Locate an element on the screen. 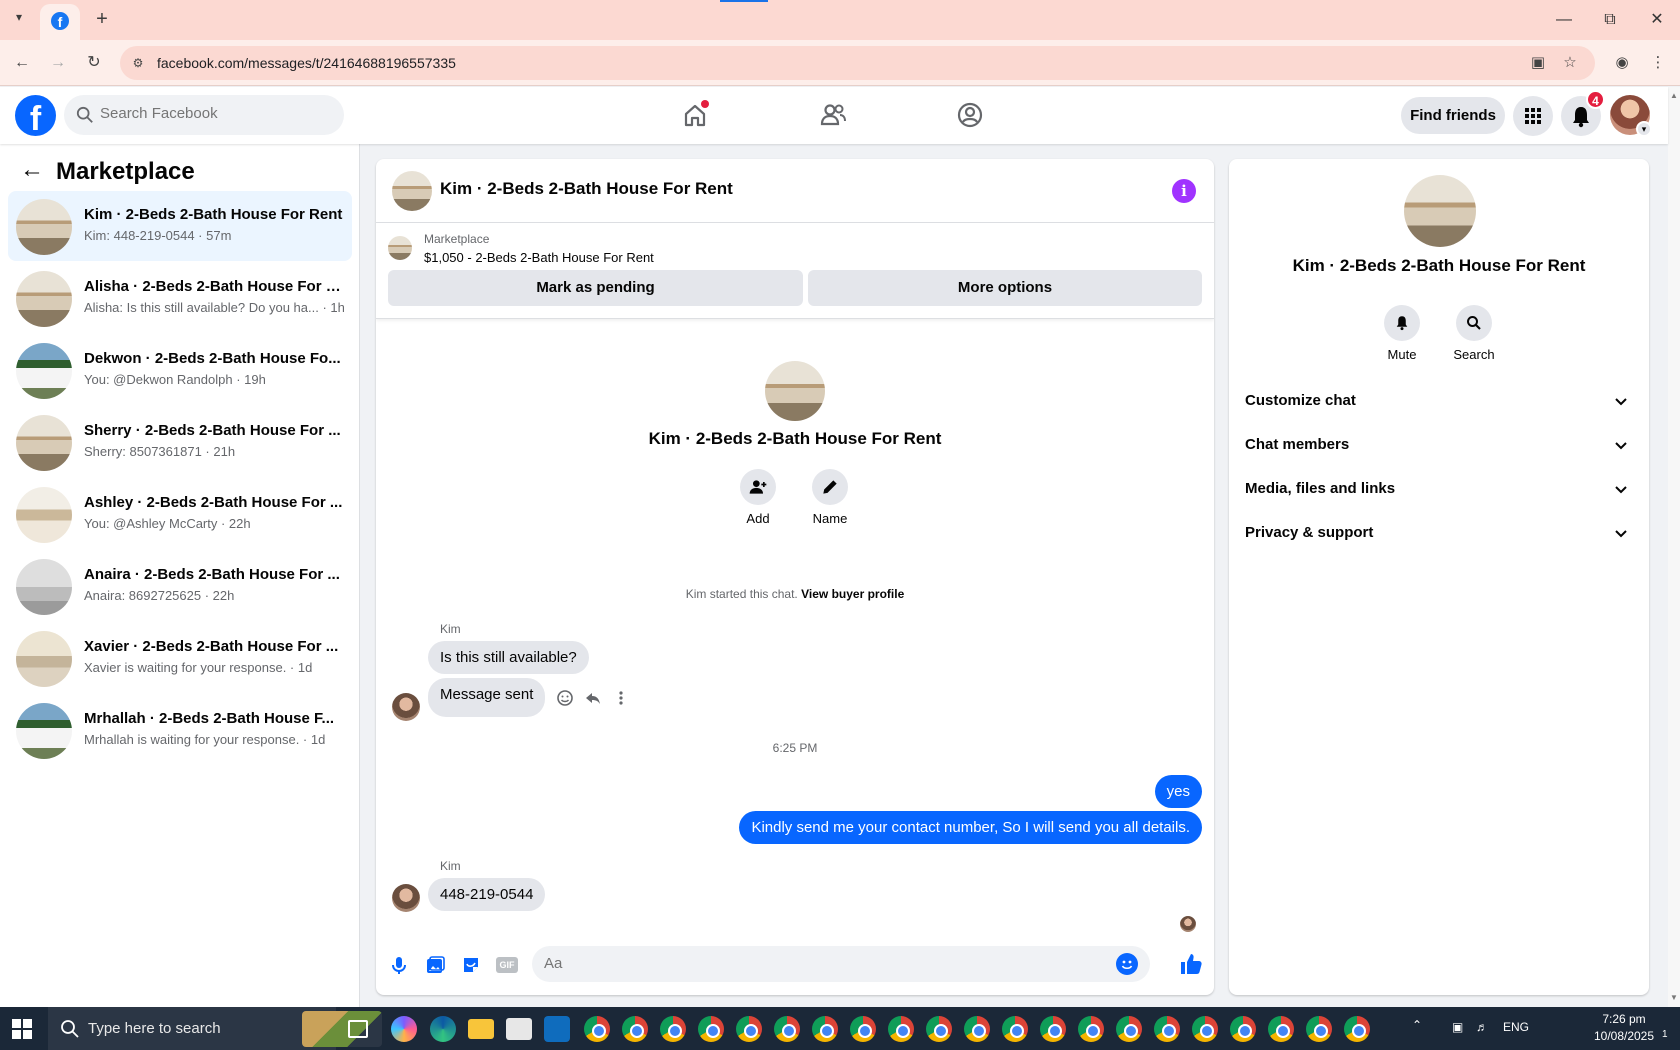 The image size is (1680, 1050). nav-profile is located at coordinates (970, 115).